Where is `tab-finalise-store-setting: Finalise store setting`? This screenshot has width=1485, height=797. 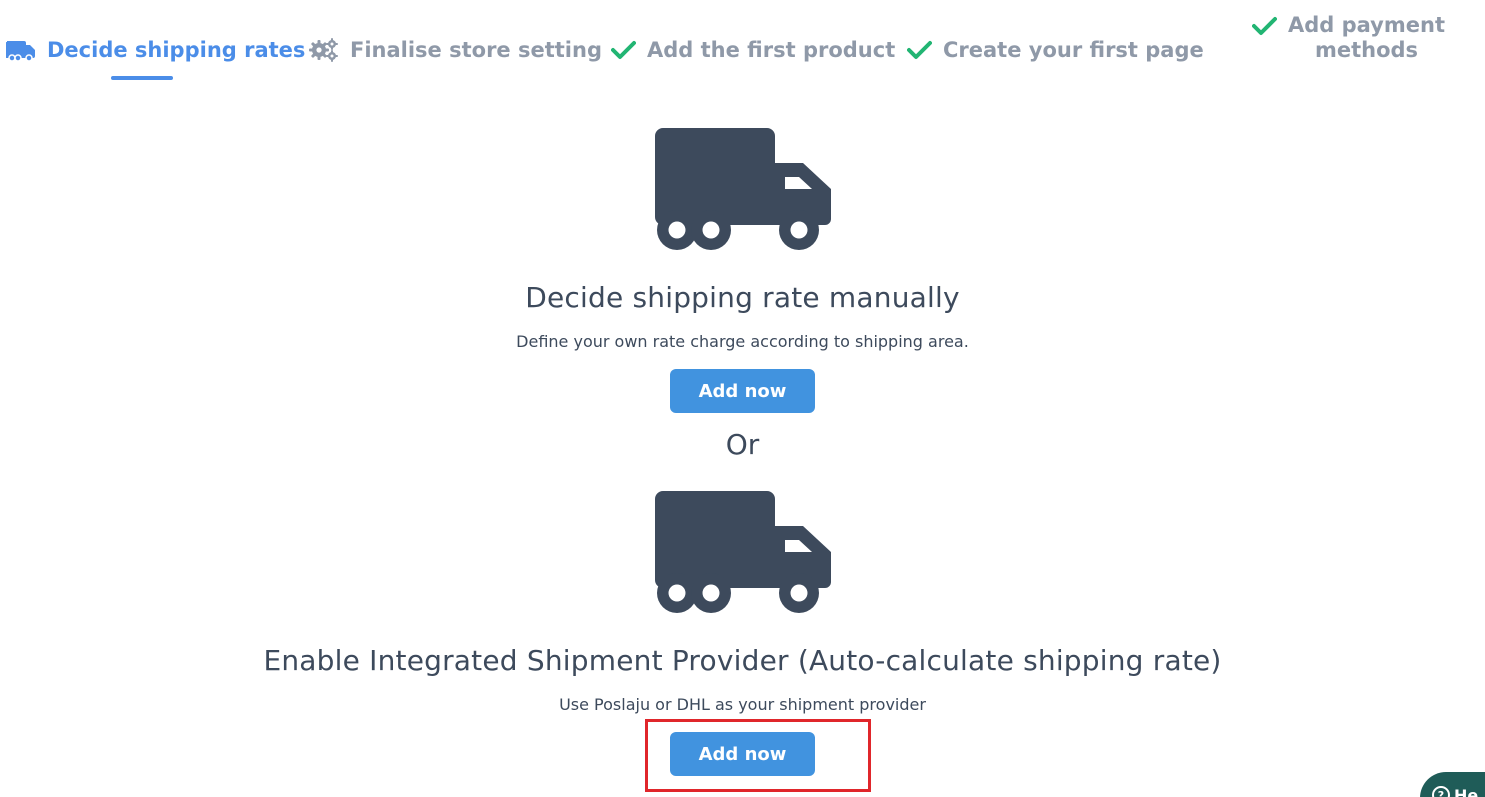
tab-finalise-store-setting: Finalise store setting is located at coordinates (455, 50).